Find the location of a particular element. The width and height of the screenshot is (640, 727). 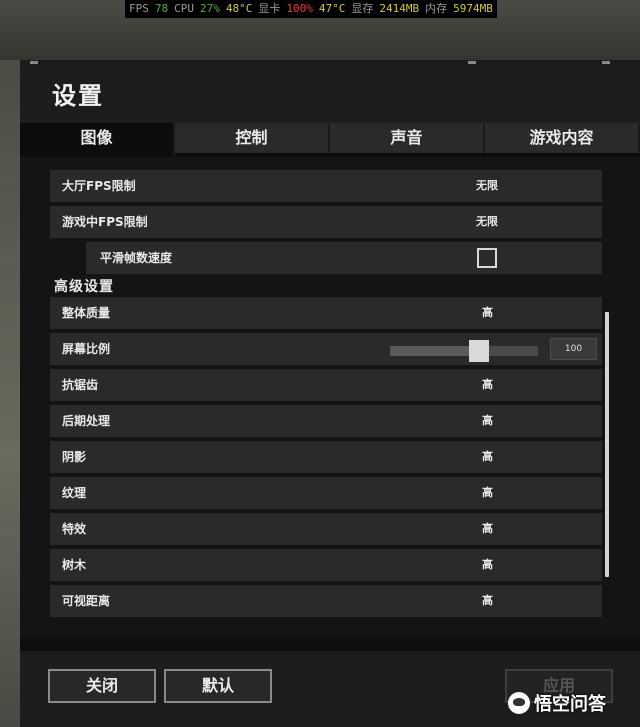

vram-label: 显存 is located at coordinates (362, 8).